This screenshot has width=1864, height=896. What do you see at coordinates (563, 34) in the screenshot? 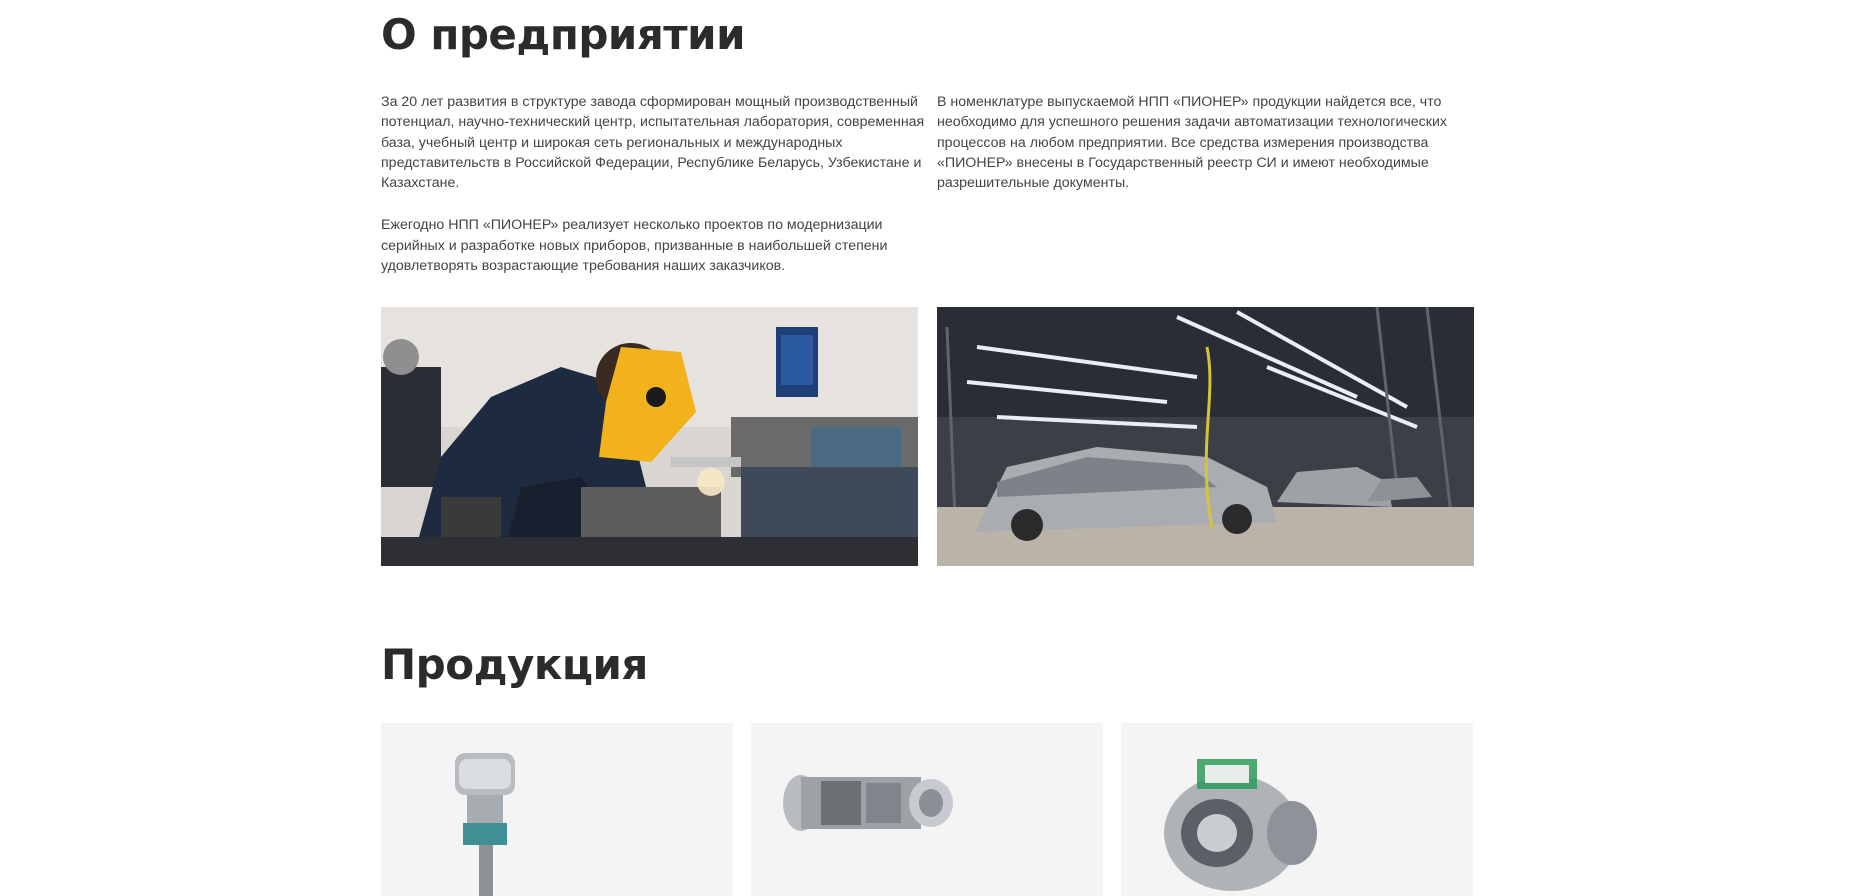
I see `about-section-title: О предприятии` at bounding box center [563, 34].